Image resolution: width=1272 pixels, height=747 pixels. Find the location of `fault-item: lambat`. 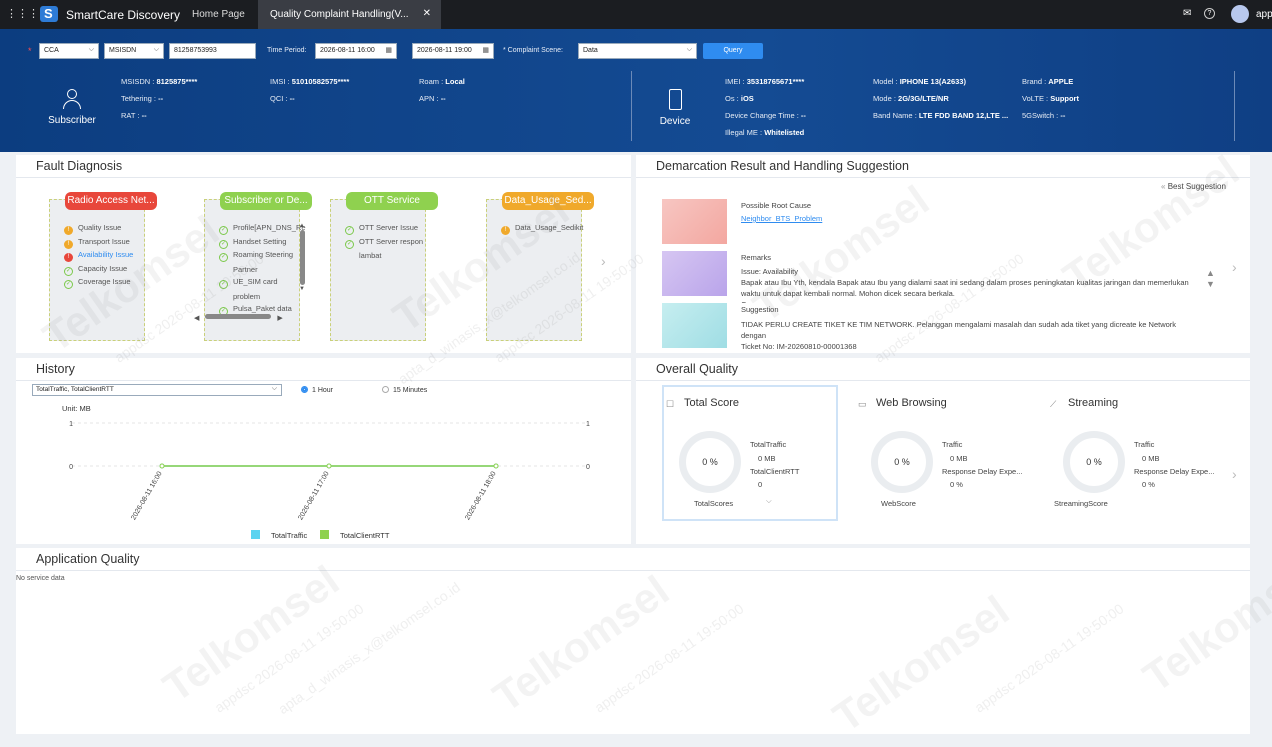

fault-item: lambat is located at coordinates (363, 255).